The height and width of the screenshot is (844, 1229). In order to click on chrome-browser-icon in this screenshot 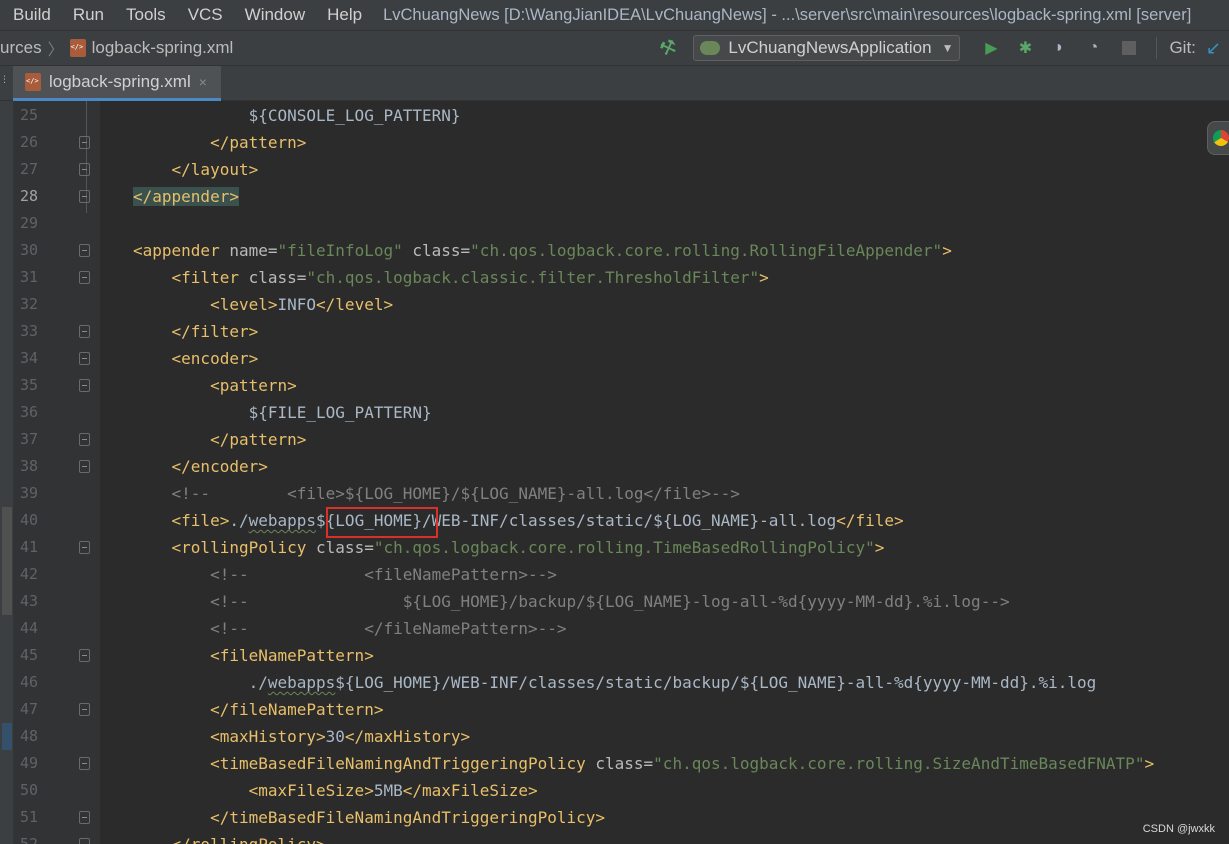, I will do `click(1218, 138)`.